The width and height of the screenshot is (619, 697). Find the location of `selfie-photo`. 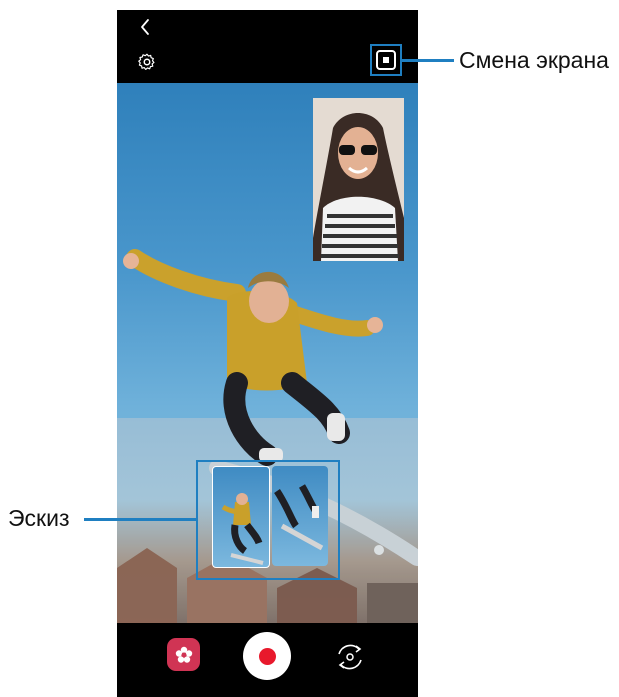

selfie-photo is located at coordinates (358, 179).